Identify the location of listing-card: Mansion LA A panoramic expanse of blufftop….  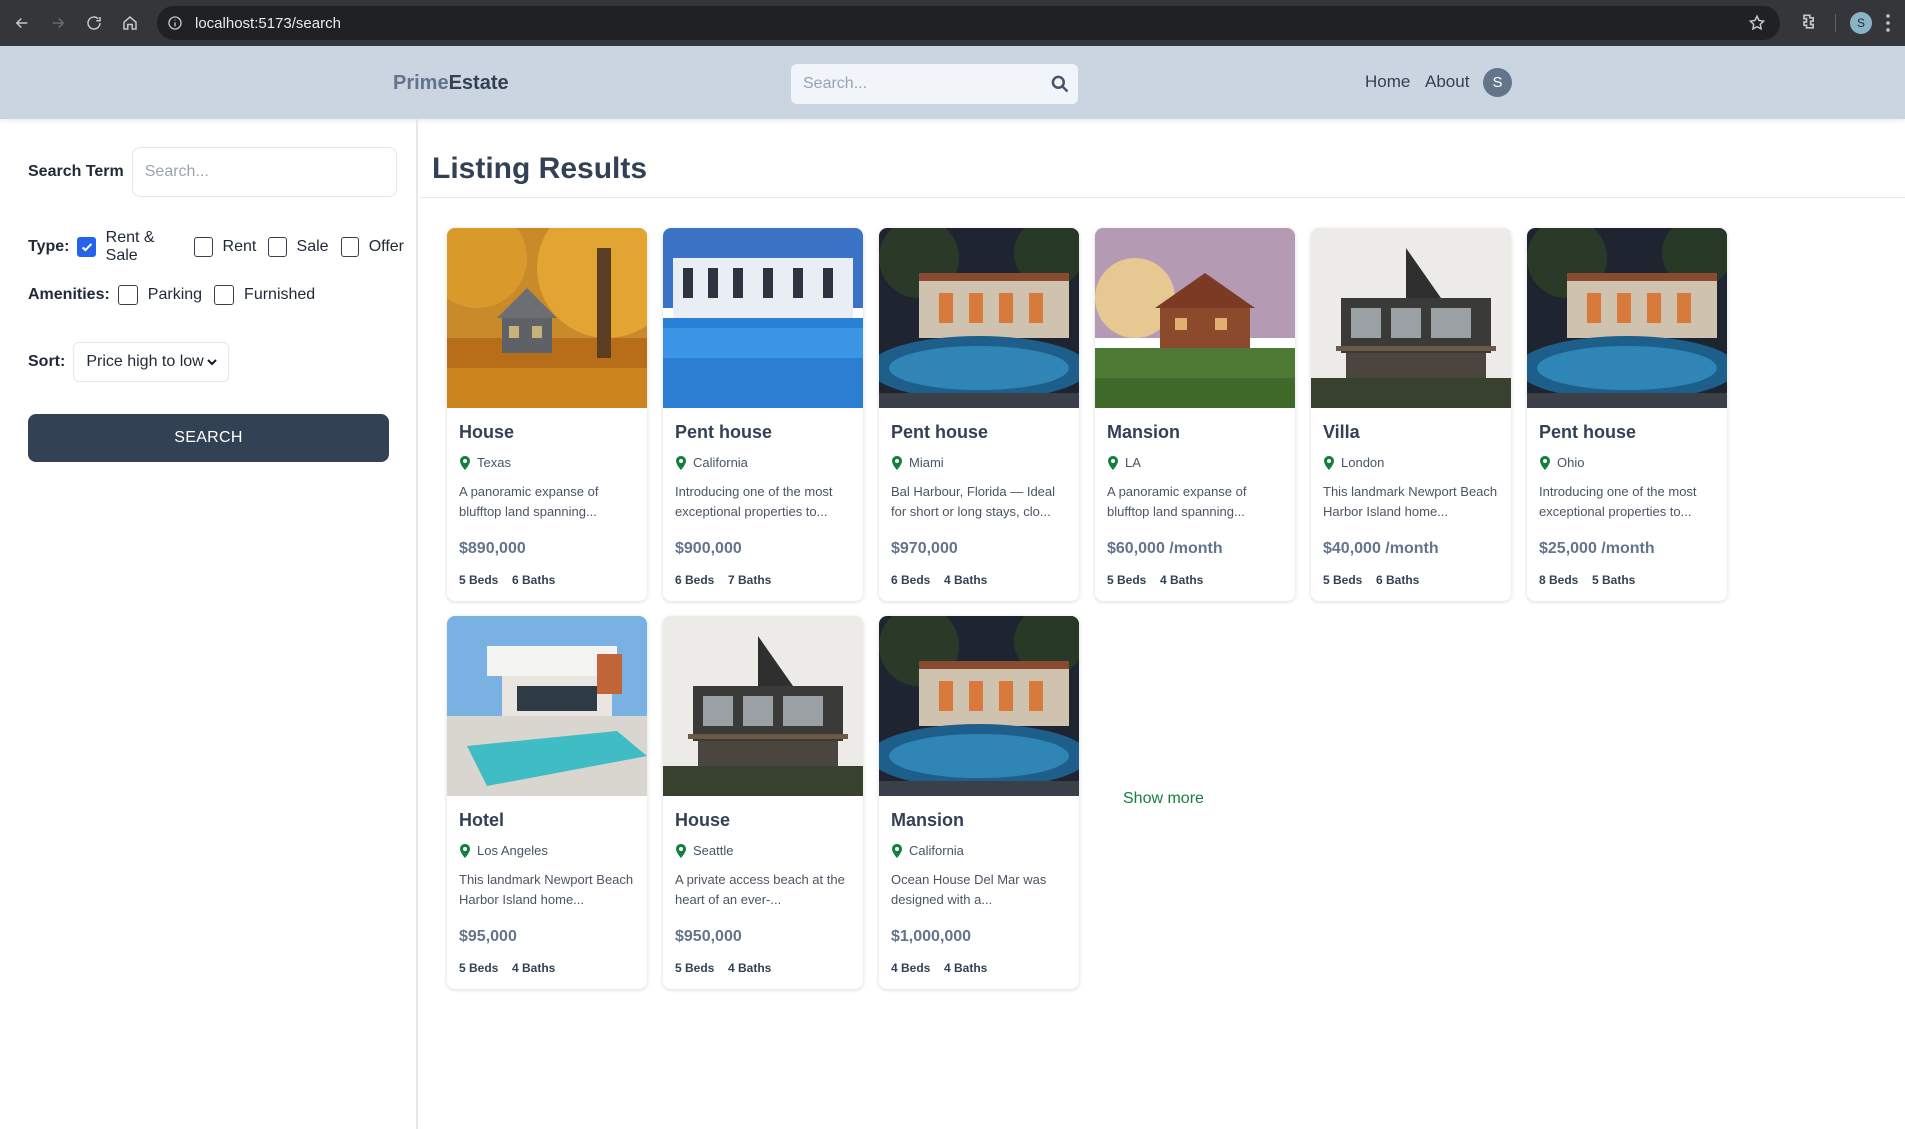
(1195, 414).